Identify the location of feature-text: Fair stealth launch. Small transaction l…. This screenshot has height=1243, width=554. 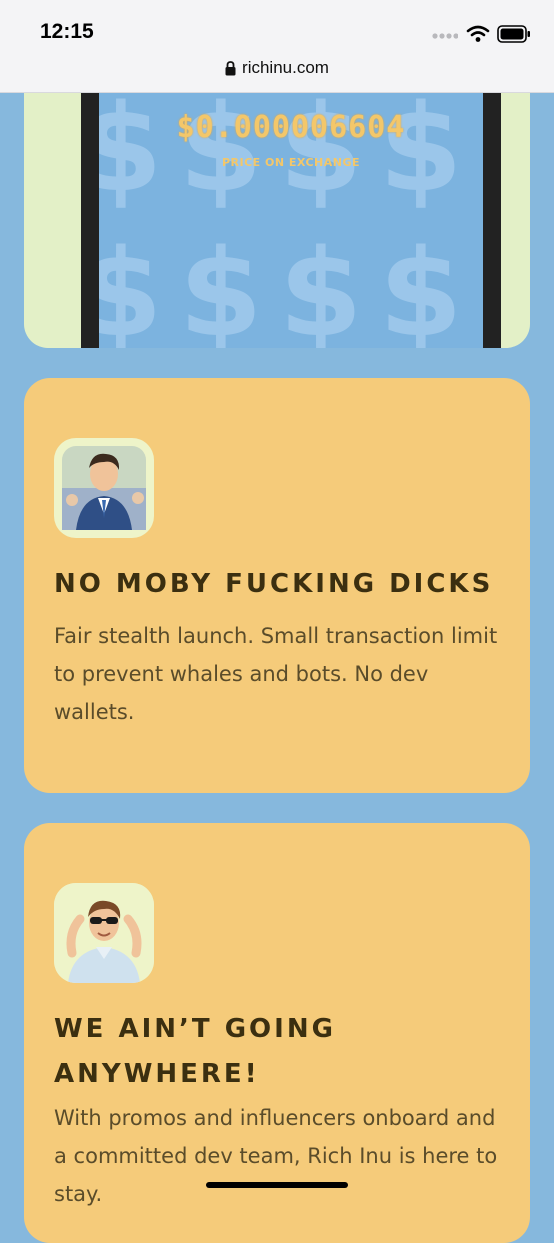
(276, 674).